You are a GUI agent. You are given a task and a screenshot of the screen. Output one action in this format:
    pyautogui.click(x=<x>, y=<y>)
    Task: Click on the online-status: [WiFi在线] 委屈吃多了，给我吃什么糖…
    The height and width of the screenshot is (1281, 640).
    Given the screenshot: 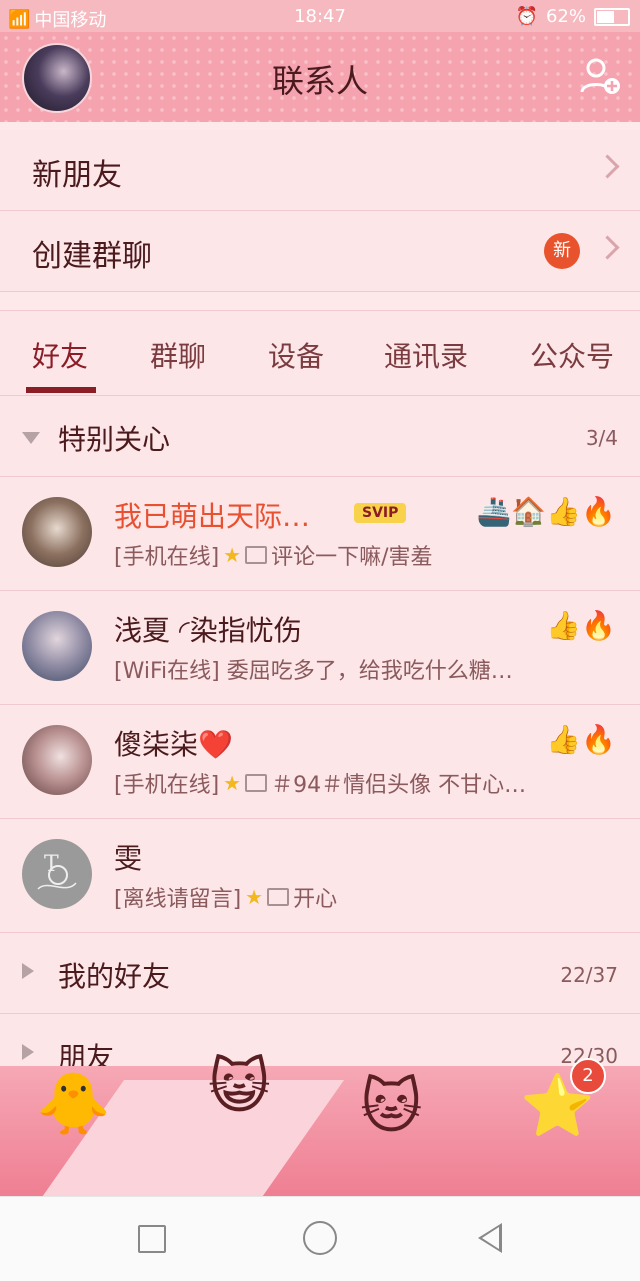 What is the action you would take?
    pyautogui.click(x=313, y=671)
    